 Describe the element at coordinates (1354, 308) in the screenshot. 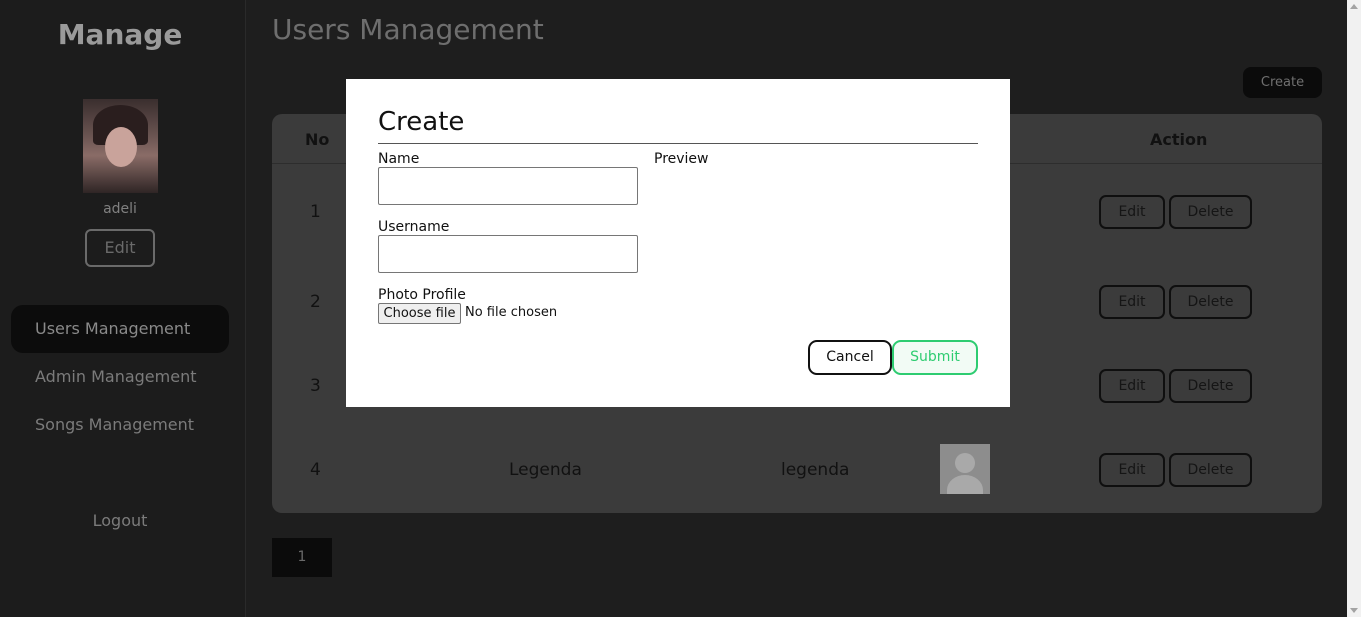

I see `page-scrollbar` at that location.